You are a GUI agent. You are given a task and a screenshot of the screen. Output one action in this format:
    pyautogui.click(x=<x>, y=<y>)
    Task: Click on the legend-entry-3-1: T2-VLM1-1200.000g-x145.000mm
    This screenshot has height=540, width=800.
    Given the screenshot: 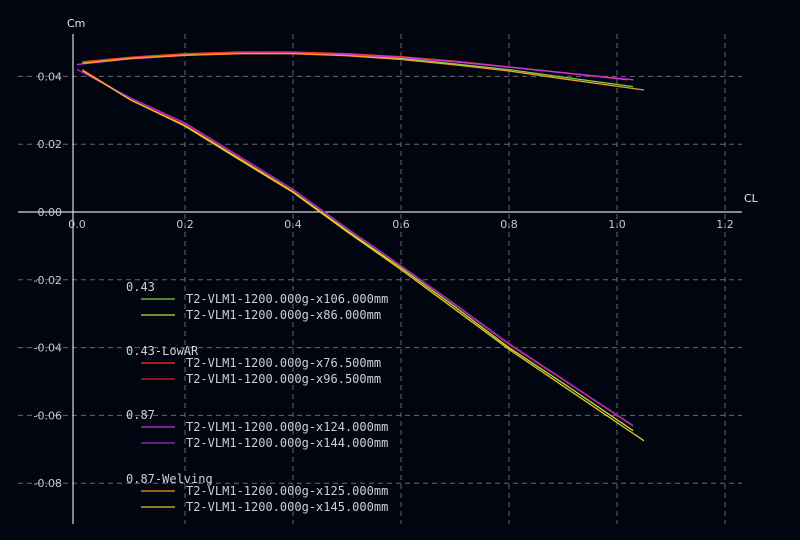 What is the action you would take?
    pyautogui.click(x=287, y=507)
    